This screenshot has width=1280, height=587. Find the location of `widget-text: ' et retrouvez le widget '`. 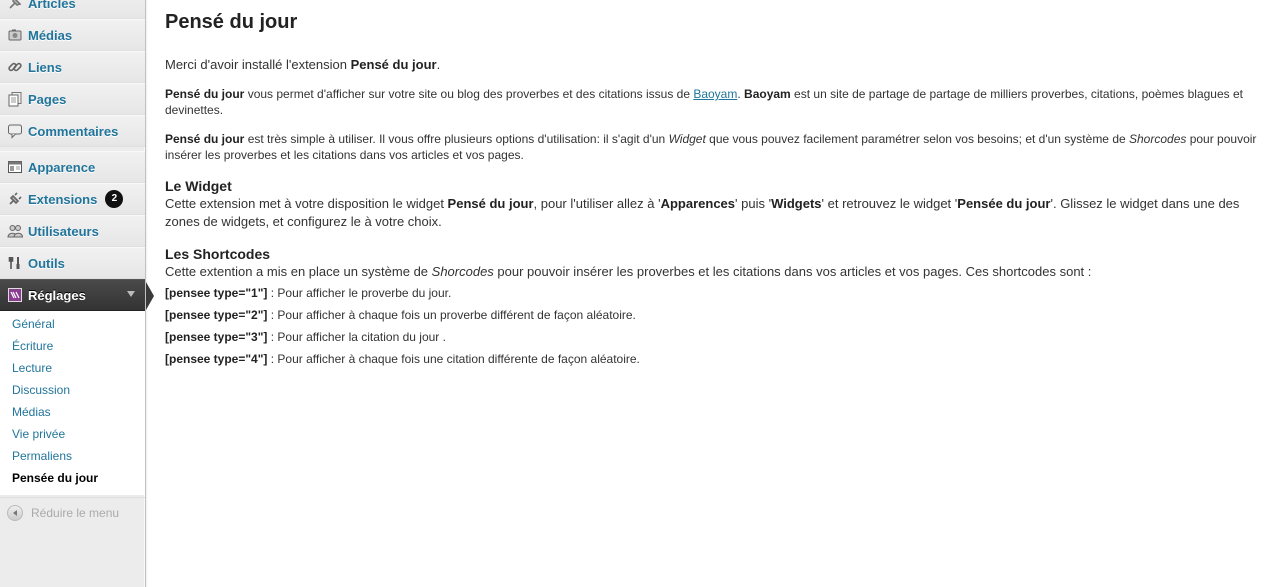

widget-text: ' et retrouvez le widget ' is located at coordinates (889, 203).